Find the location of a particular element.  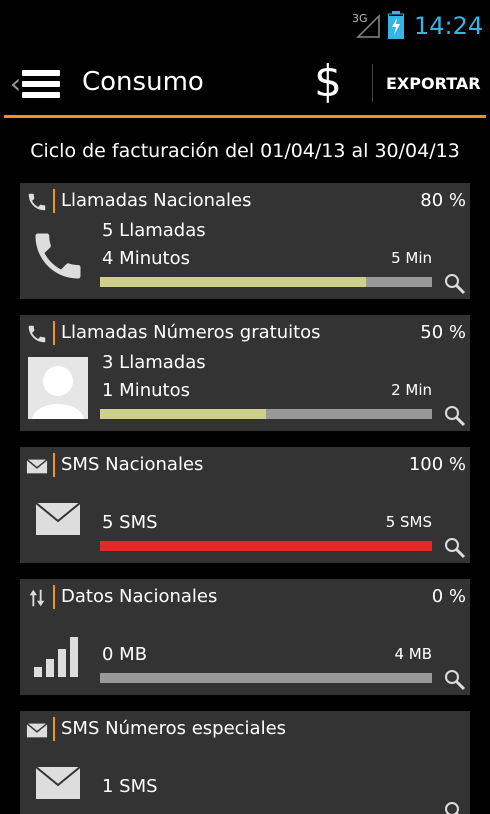

signal-icon is located at coordinates (368, 26).